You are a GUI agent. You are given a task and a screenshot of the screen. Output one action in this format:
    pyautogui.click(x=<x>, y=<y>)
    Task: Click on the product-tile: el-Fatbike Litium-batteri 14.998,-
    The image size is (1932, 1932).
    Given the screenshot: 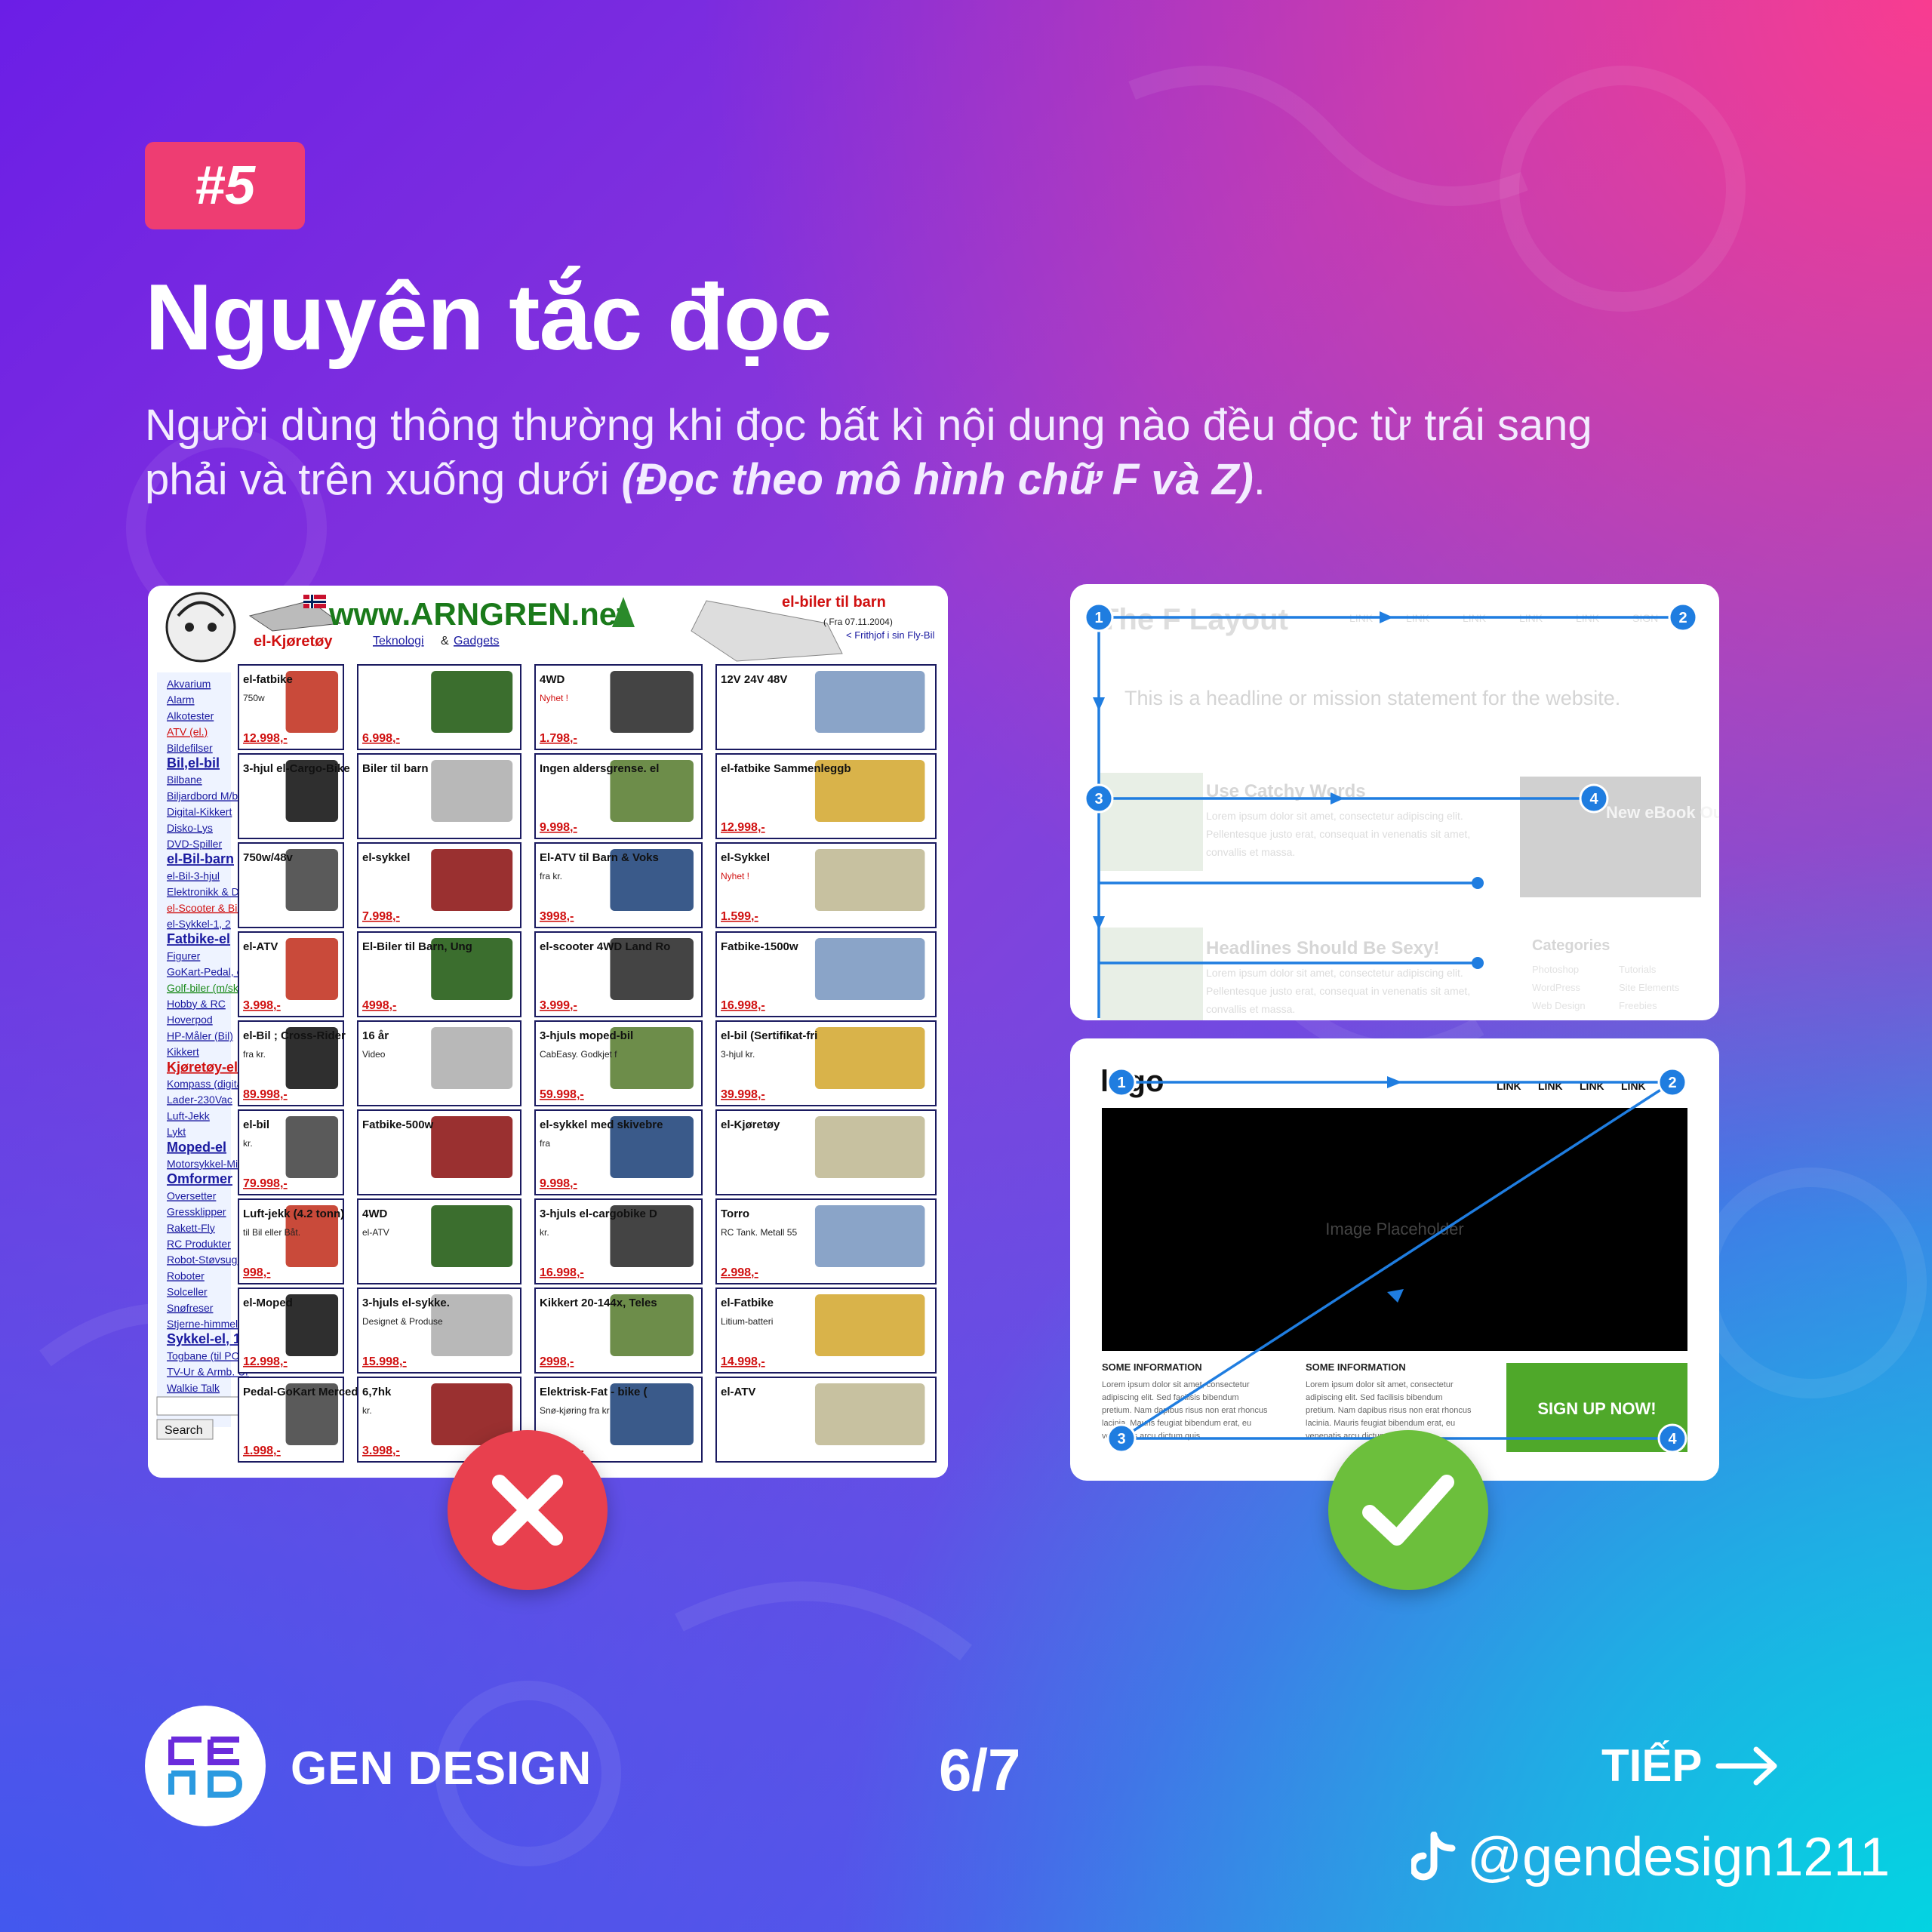 What is the action you would take?
    pyautogui.click(x=826, y=1330)
    